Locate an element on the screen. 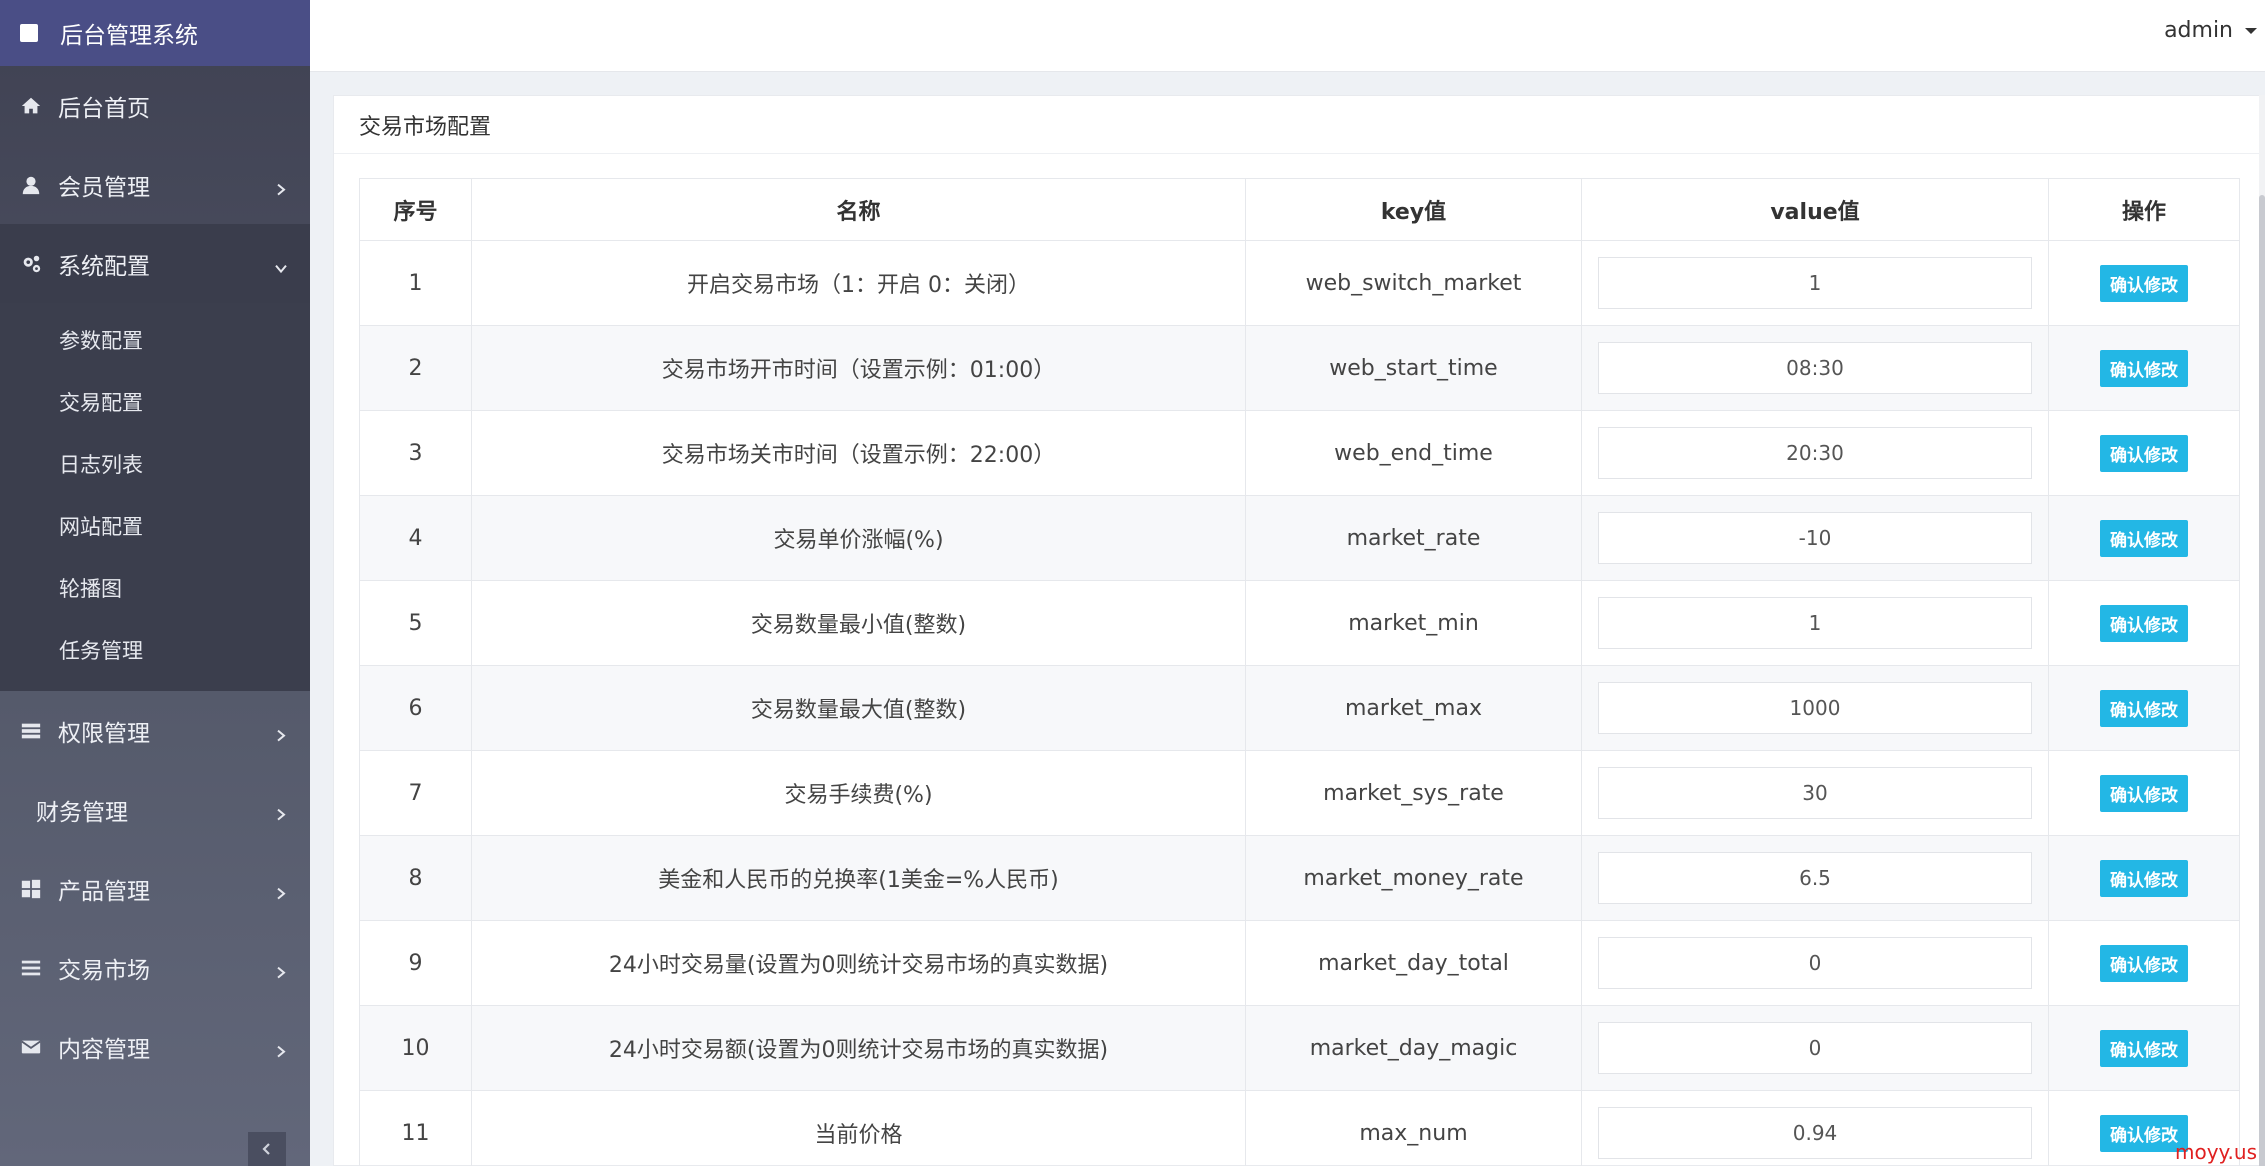 The width and height of the screenshot is (2265, 1166). sidebar-item-products: 产品管理 is located at coordinates (155, 888).